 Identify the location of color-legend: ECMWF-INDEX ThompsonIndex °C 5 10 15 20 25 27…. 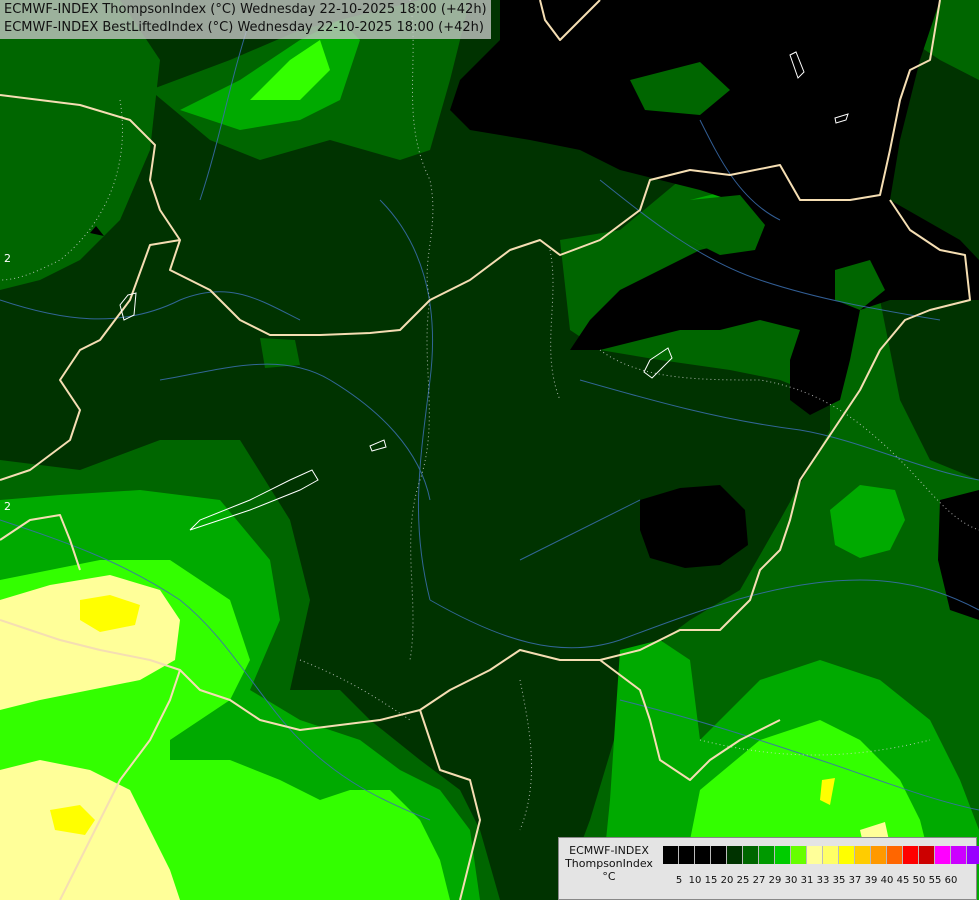
(768, 868).